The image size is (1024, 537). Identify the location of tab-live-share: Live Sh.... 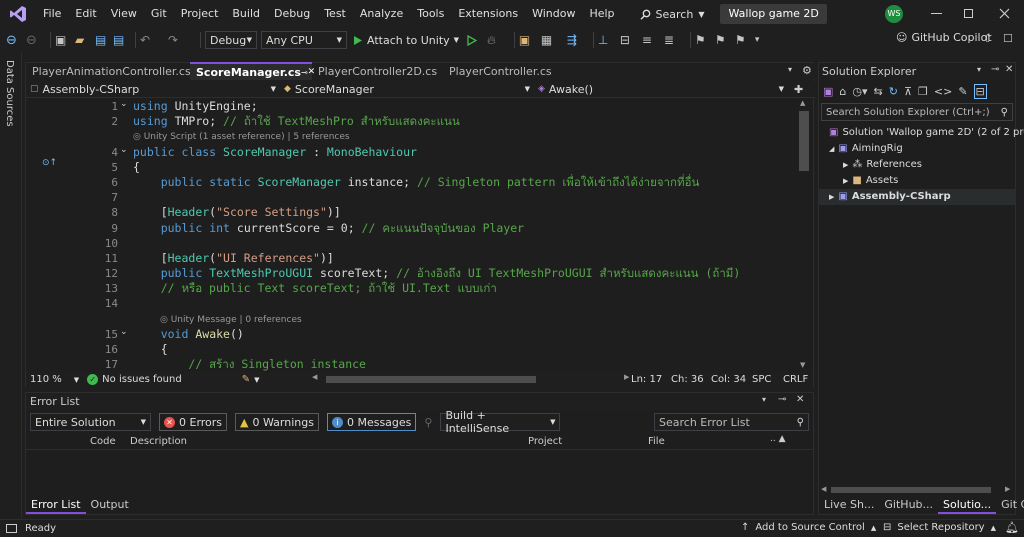
(849, 505).